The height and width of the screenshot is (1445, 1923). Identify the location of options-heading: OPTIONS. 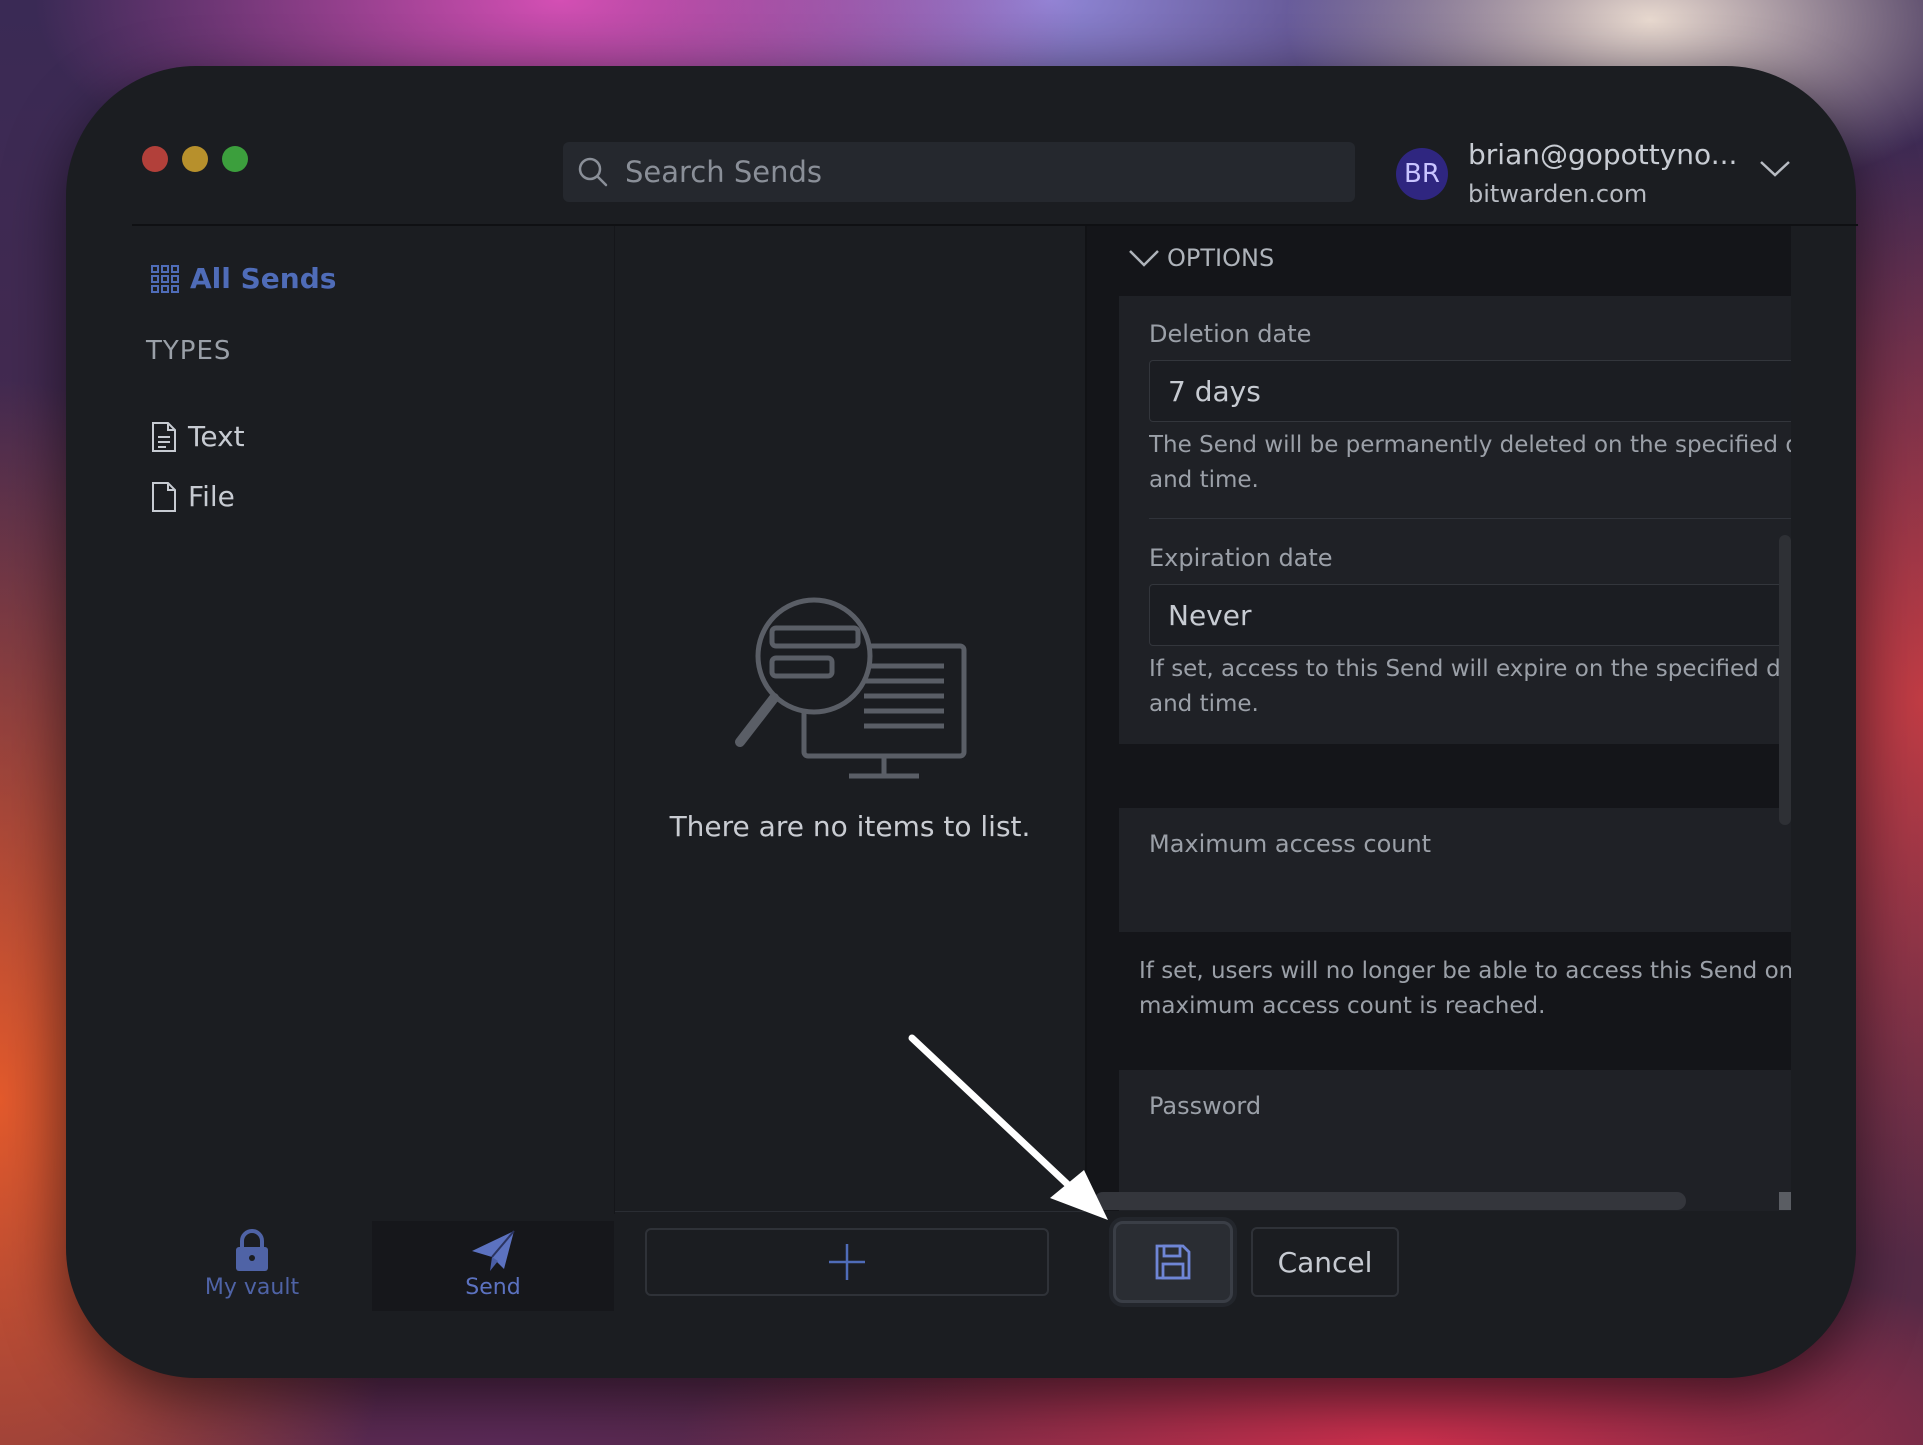
(1221, 258).